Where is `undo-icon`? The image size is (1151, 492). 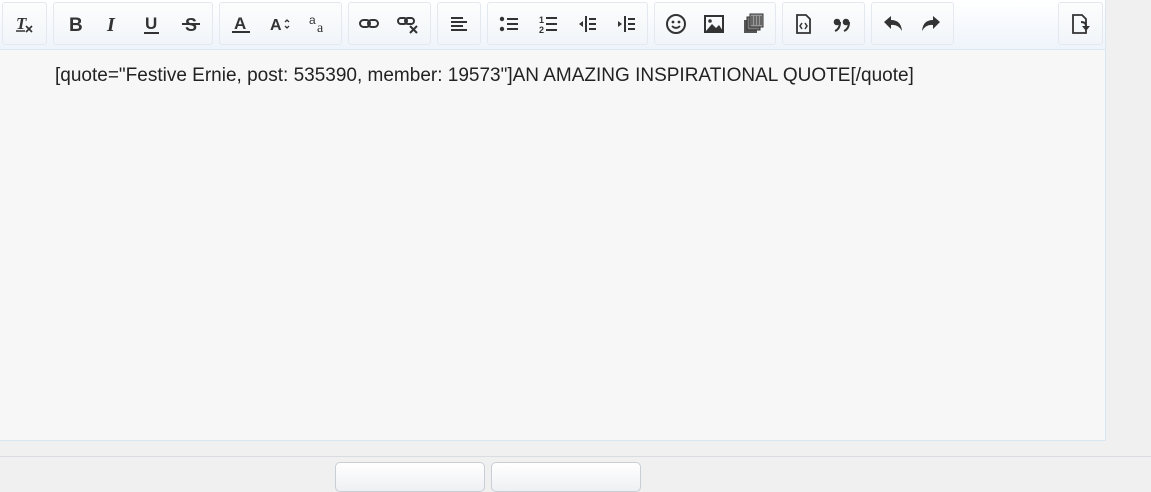
undo-icon is located at coordinates (893, 24).